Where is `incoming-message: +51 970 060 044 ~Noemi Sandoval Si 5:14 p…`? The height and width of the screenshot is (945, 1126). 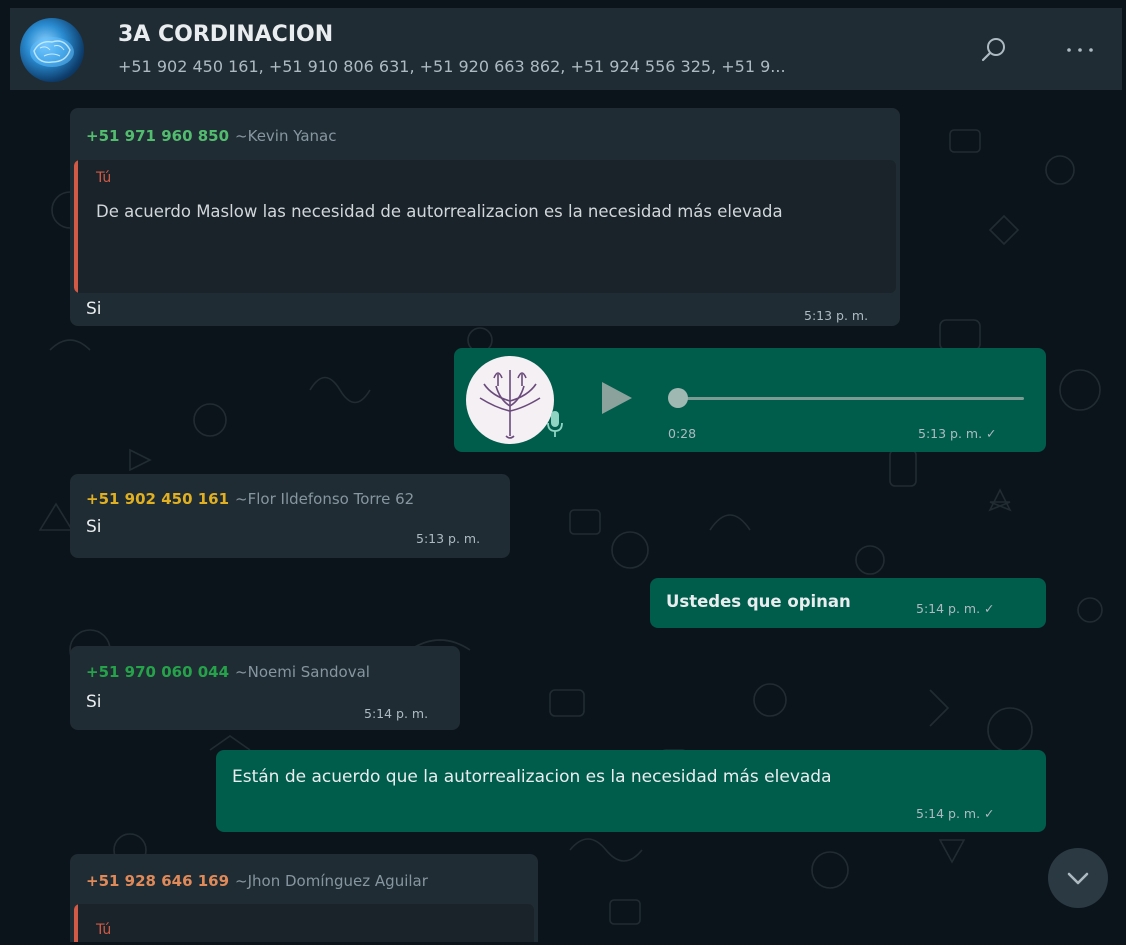
incoming-message: +51 970 060 044 ~Noemi Sandoval Si 5:14 p… is located at coordinates (265, 688).